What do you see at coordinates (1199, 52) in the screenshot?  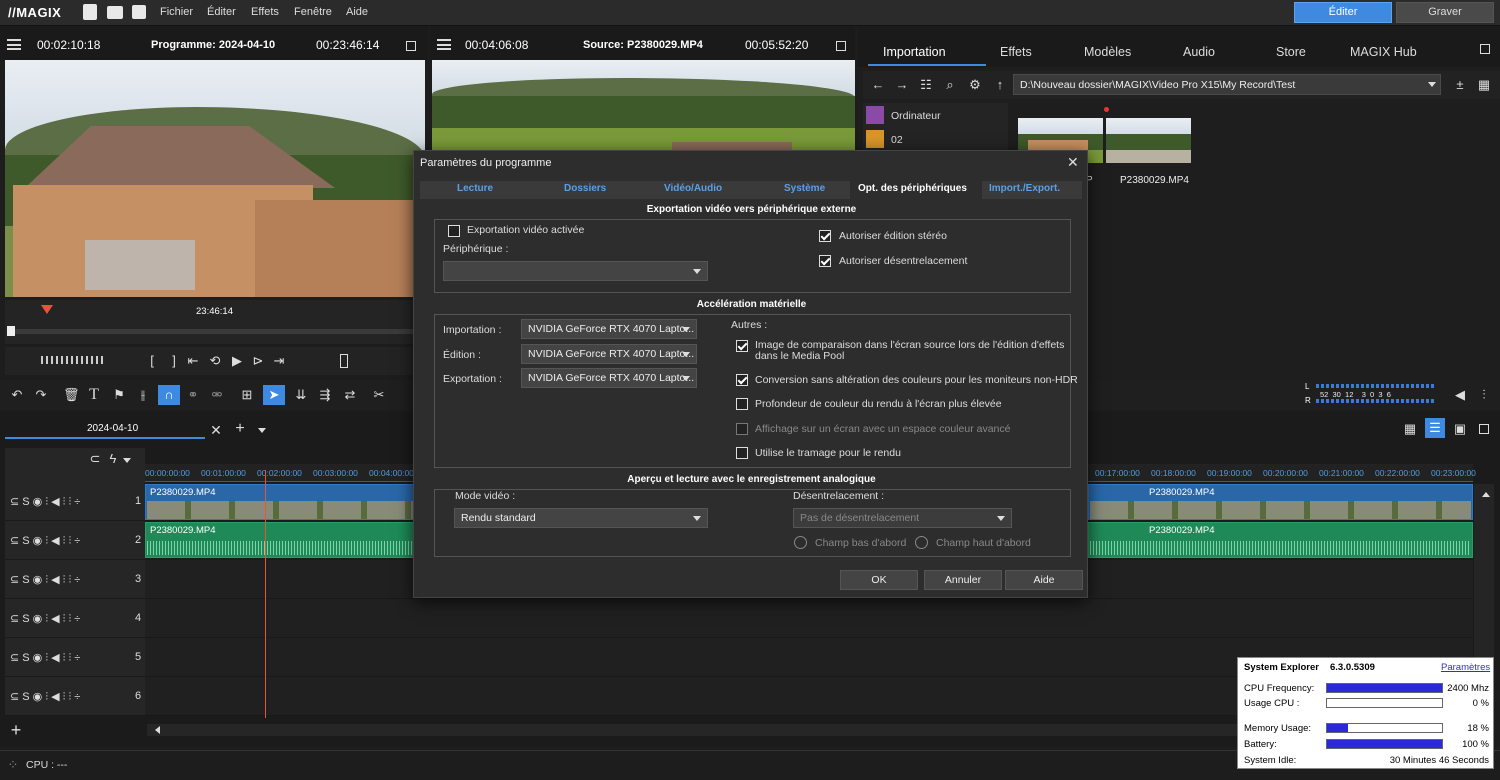 I see `tab-audio: Audio` at bounding box center [1199, 52].